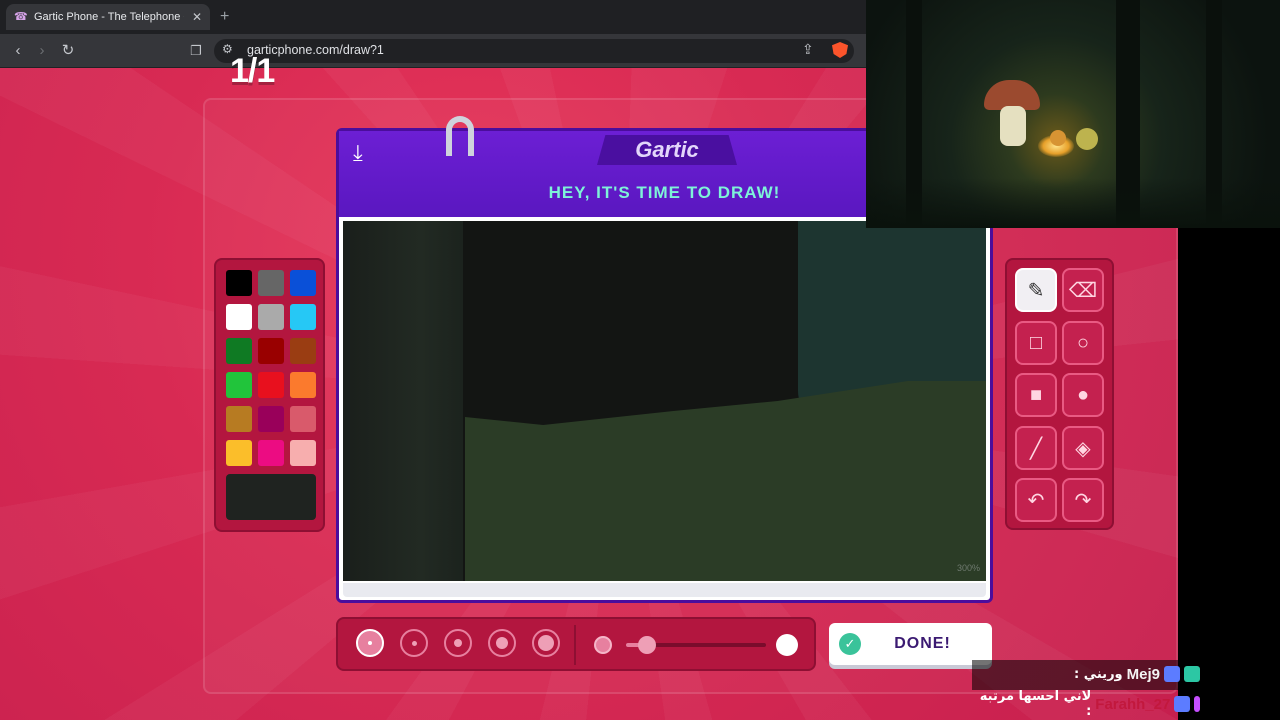  I want to click on eraser-tool: ⌫, so click(1083, 290).